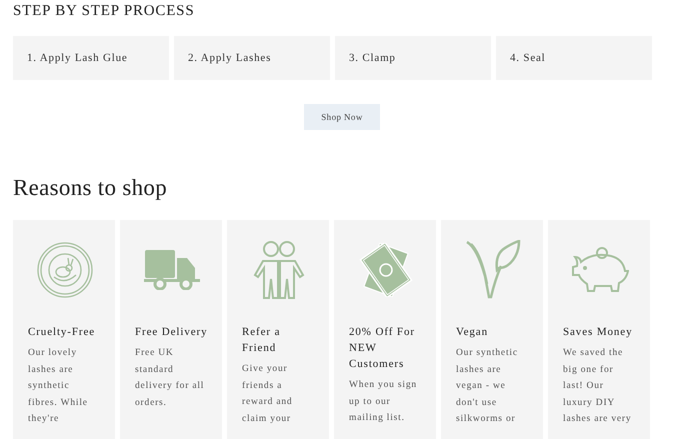  What do you see at coordinates (342, 117) in the screenshot?
I see `shop-now-button: Shop Now` at bounding box center [342, 117].